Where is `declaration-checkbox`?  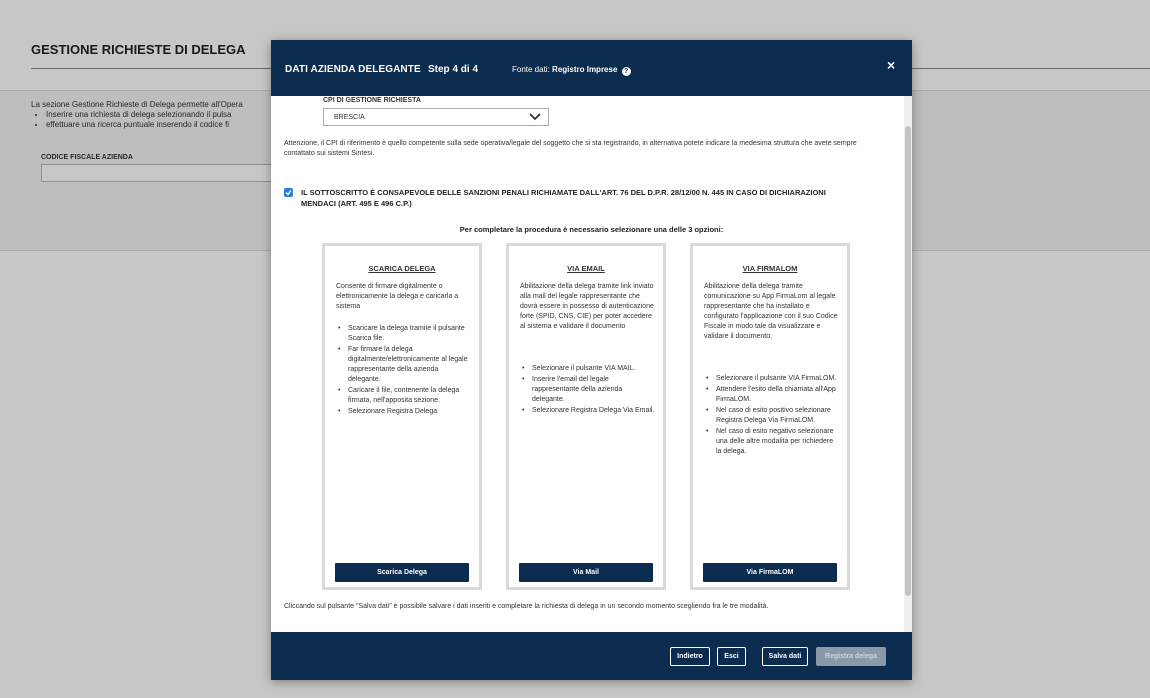 declaration-checkbox is located at coordinates (288, 192).